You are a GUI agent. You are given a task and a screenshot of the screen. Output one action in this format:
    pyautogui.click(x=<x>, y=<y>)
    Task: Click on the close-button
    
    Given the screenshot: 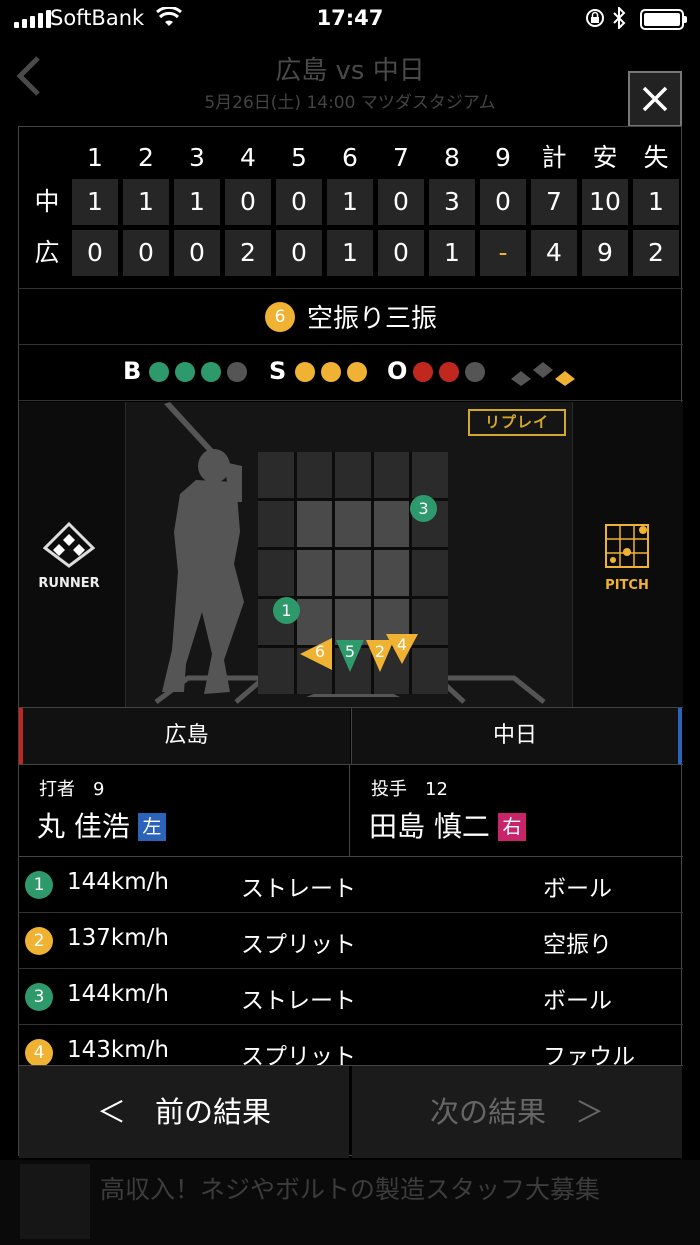 What is the action you would take?
    pyautogui.click(x=655, y=99)
    